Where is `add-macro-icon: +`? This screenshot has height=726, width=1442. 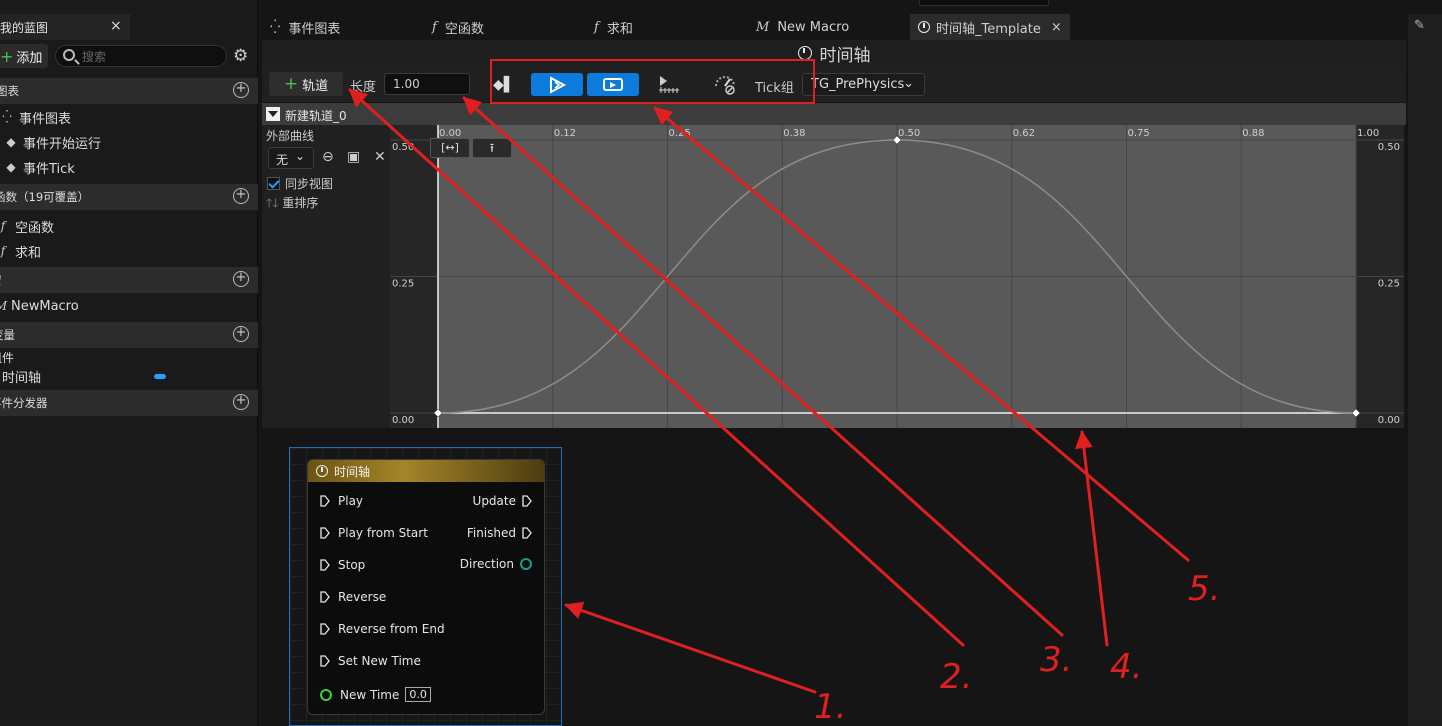 add-macro-icon: + is located at coordinates (241, 279).